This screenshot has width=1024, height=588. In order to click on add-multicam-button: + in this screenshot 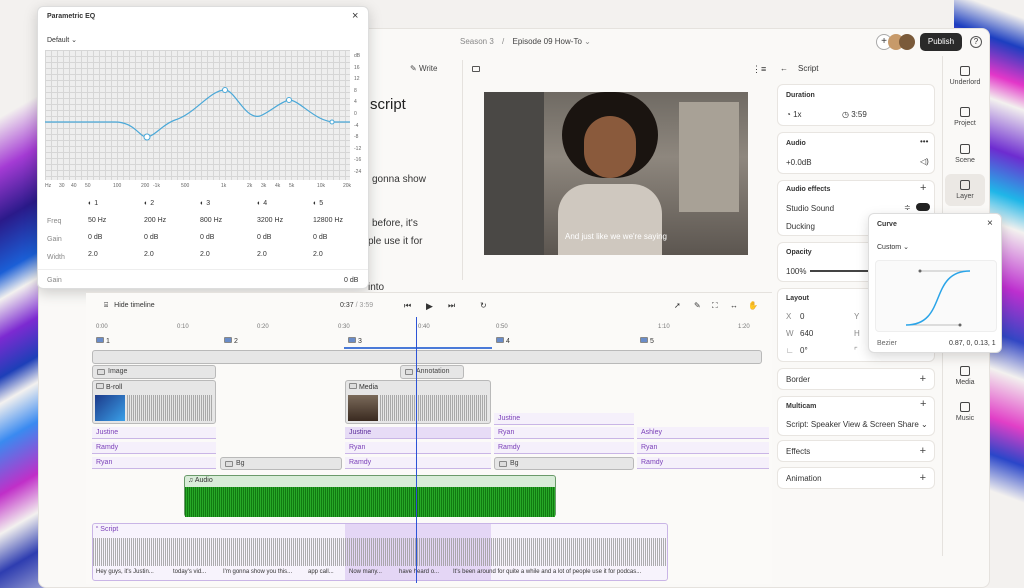, I will do `click(923, 404)`.